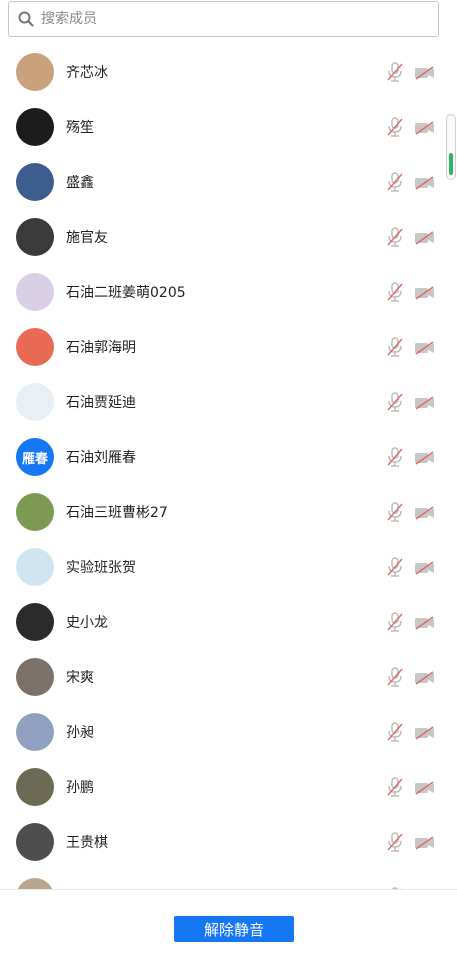 The width and height of the screenshot is (457, 954). I want to click on unmute-button: 解除静音, so click(234, 929).